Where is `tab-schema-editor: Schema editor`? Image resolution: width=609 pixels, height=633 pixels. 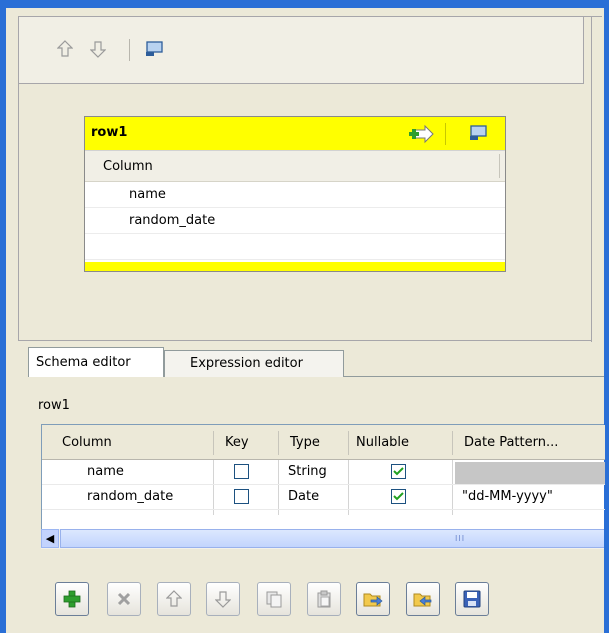 tab-schema-editor: Schema editor is located at coordinates (96, 362).